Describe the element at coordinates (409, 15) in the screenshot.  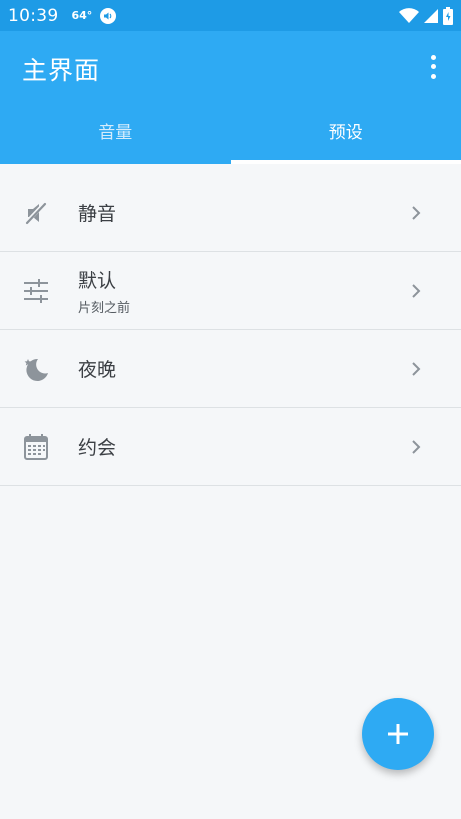
I see `wifi-icon` at that location.